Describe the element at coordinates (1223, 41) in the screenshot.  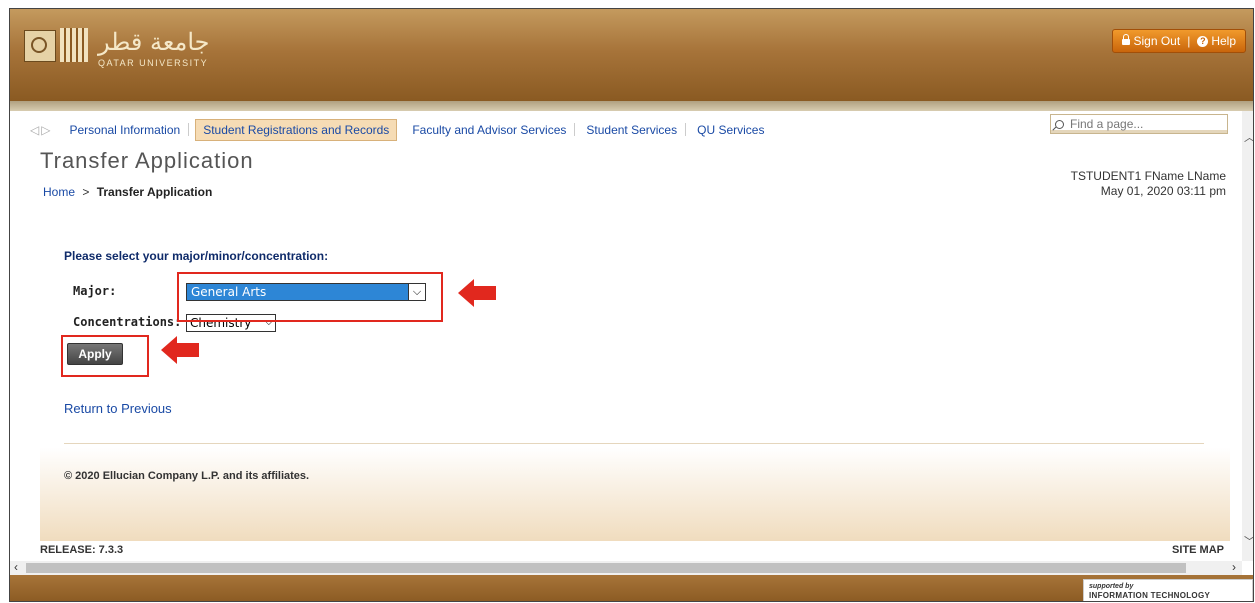
I see `help-label: Help` at that location.